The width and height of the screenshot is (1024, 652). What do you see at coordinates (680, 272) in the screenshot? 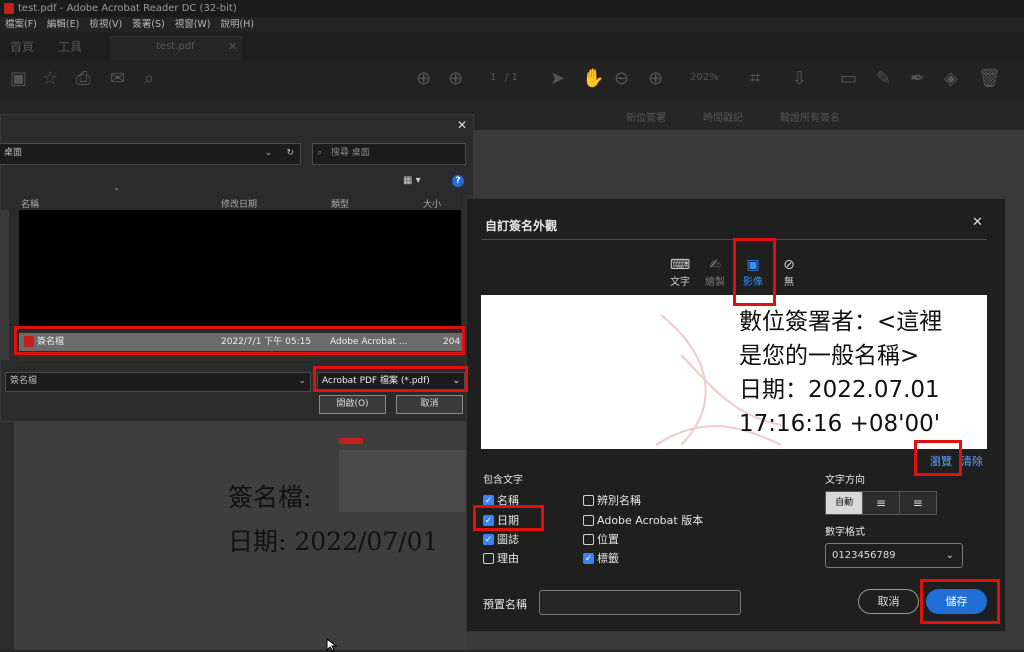
I see `tab-text: ⌨ 文字` at bounding box center [680, 272].